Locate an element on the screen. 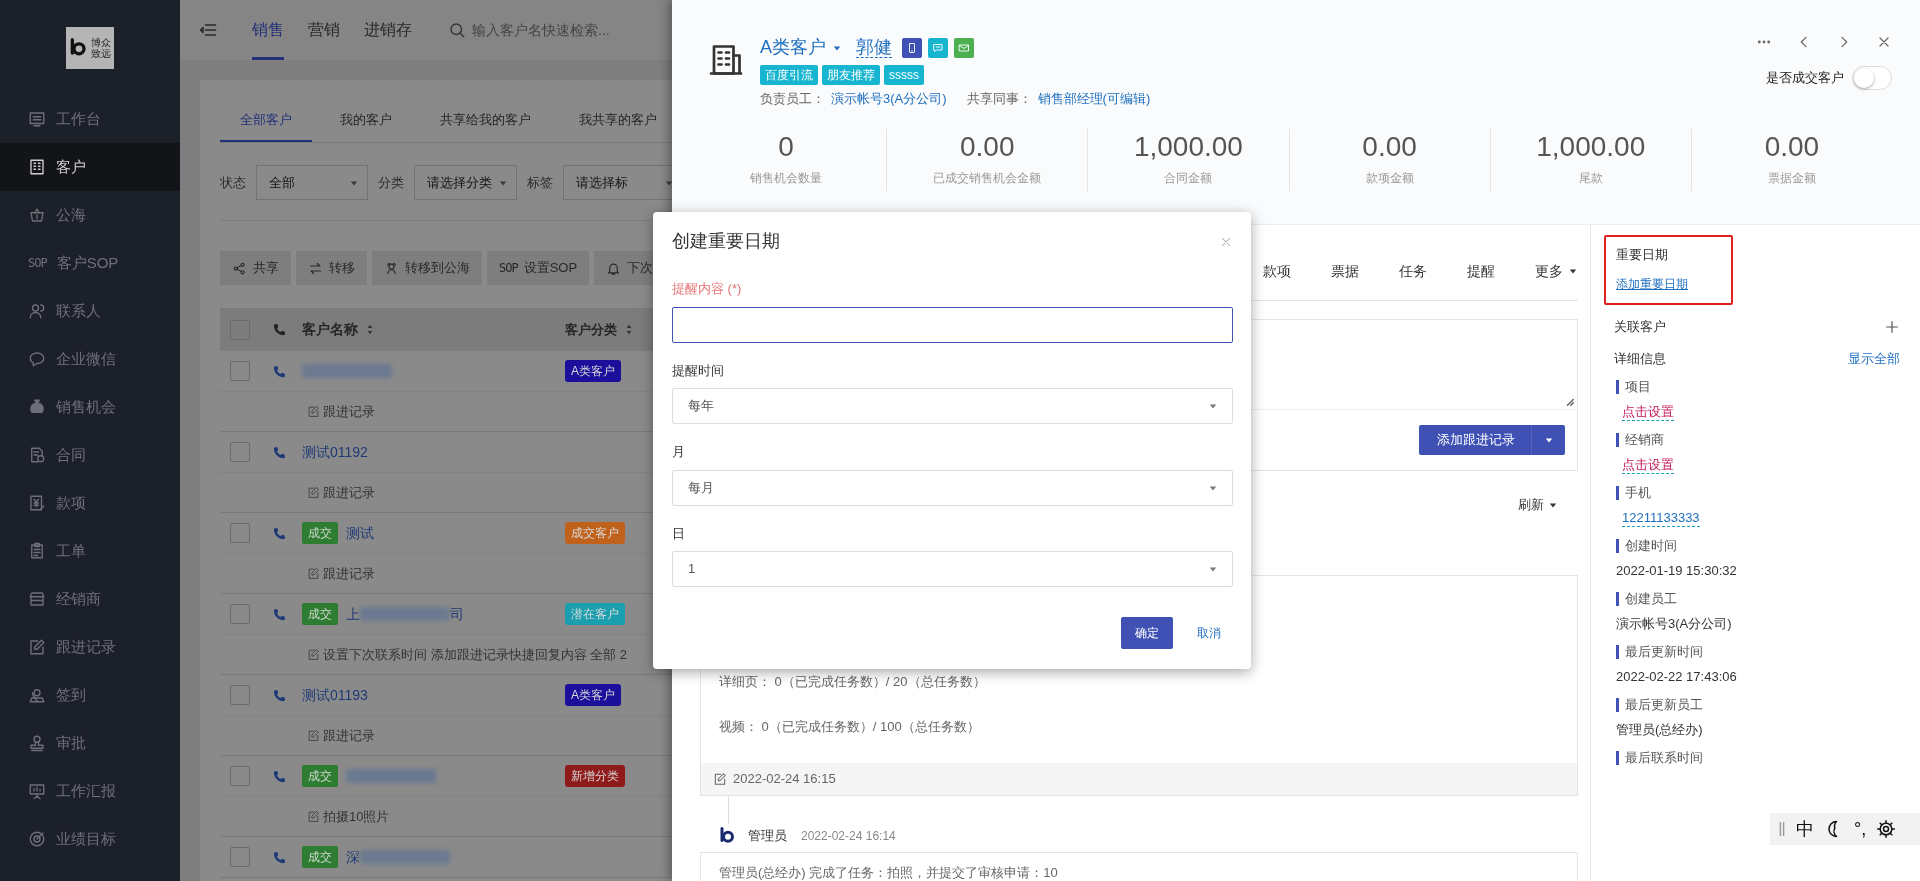  input-mode-toggle: 中 is located at coordinates (1805, 829).